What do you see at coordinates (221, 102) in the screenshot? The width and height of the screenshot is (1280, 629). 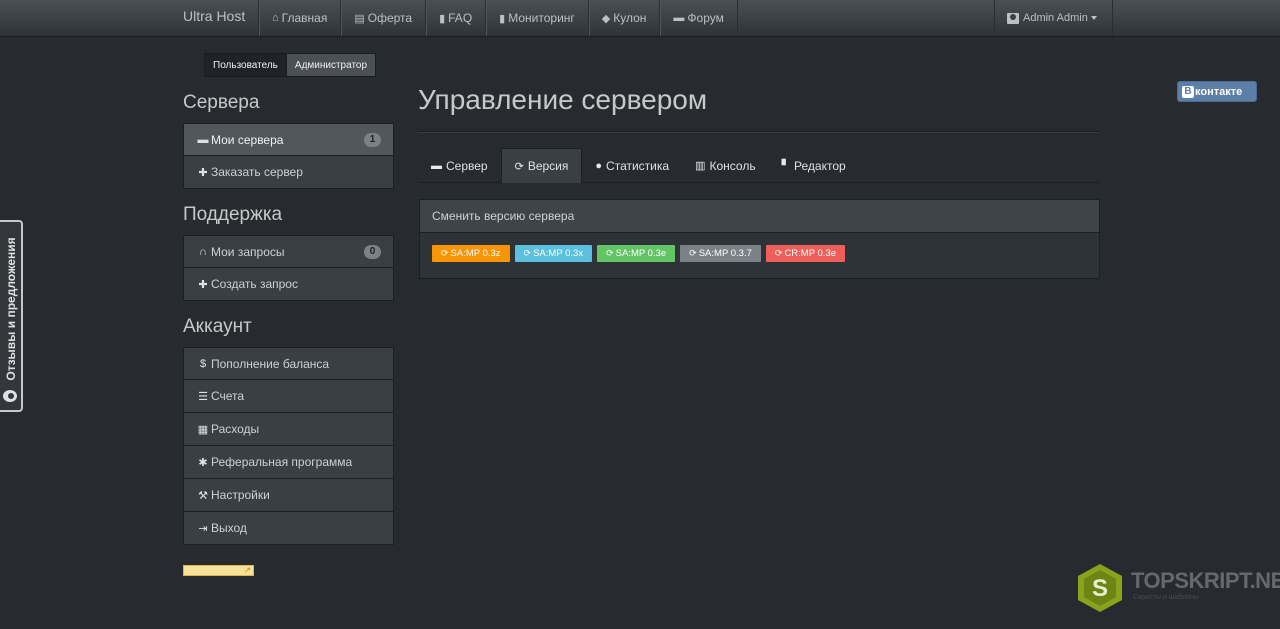 I see `servers-section-title: Сервера` at bounding box center [221, 102].